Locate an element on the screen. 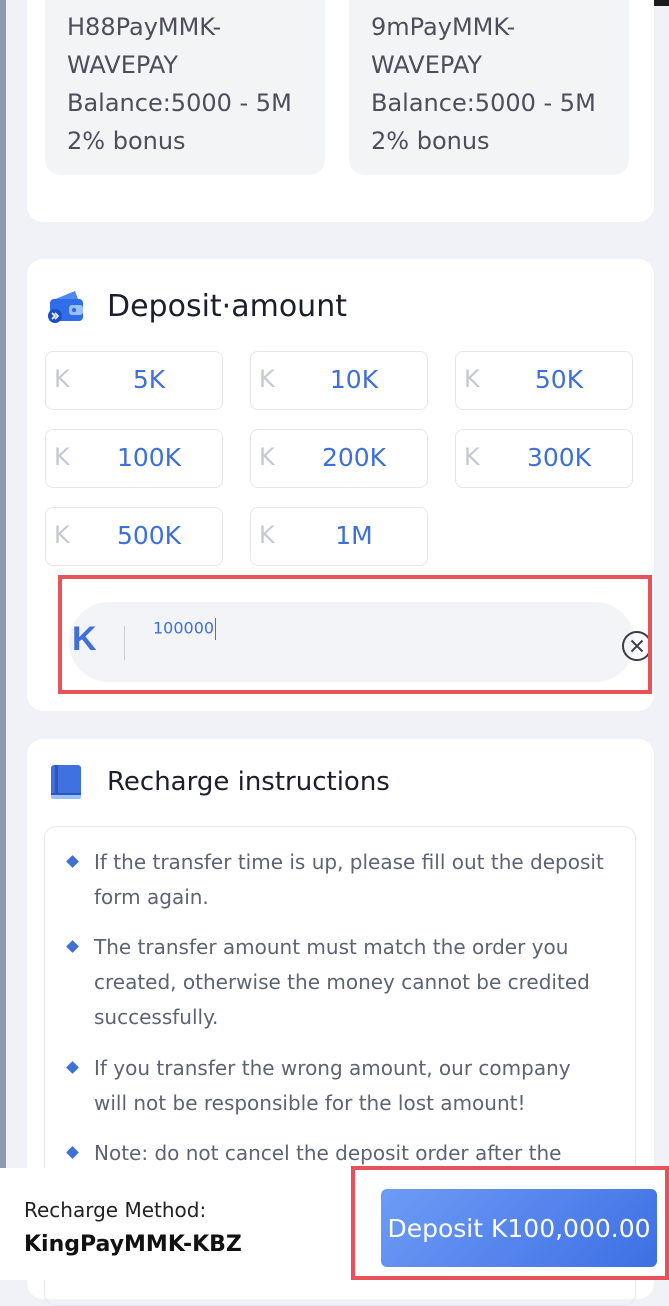  amount-option-200k: K 200K is located at coordinates (339, 458).